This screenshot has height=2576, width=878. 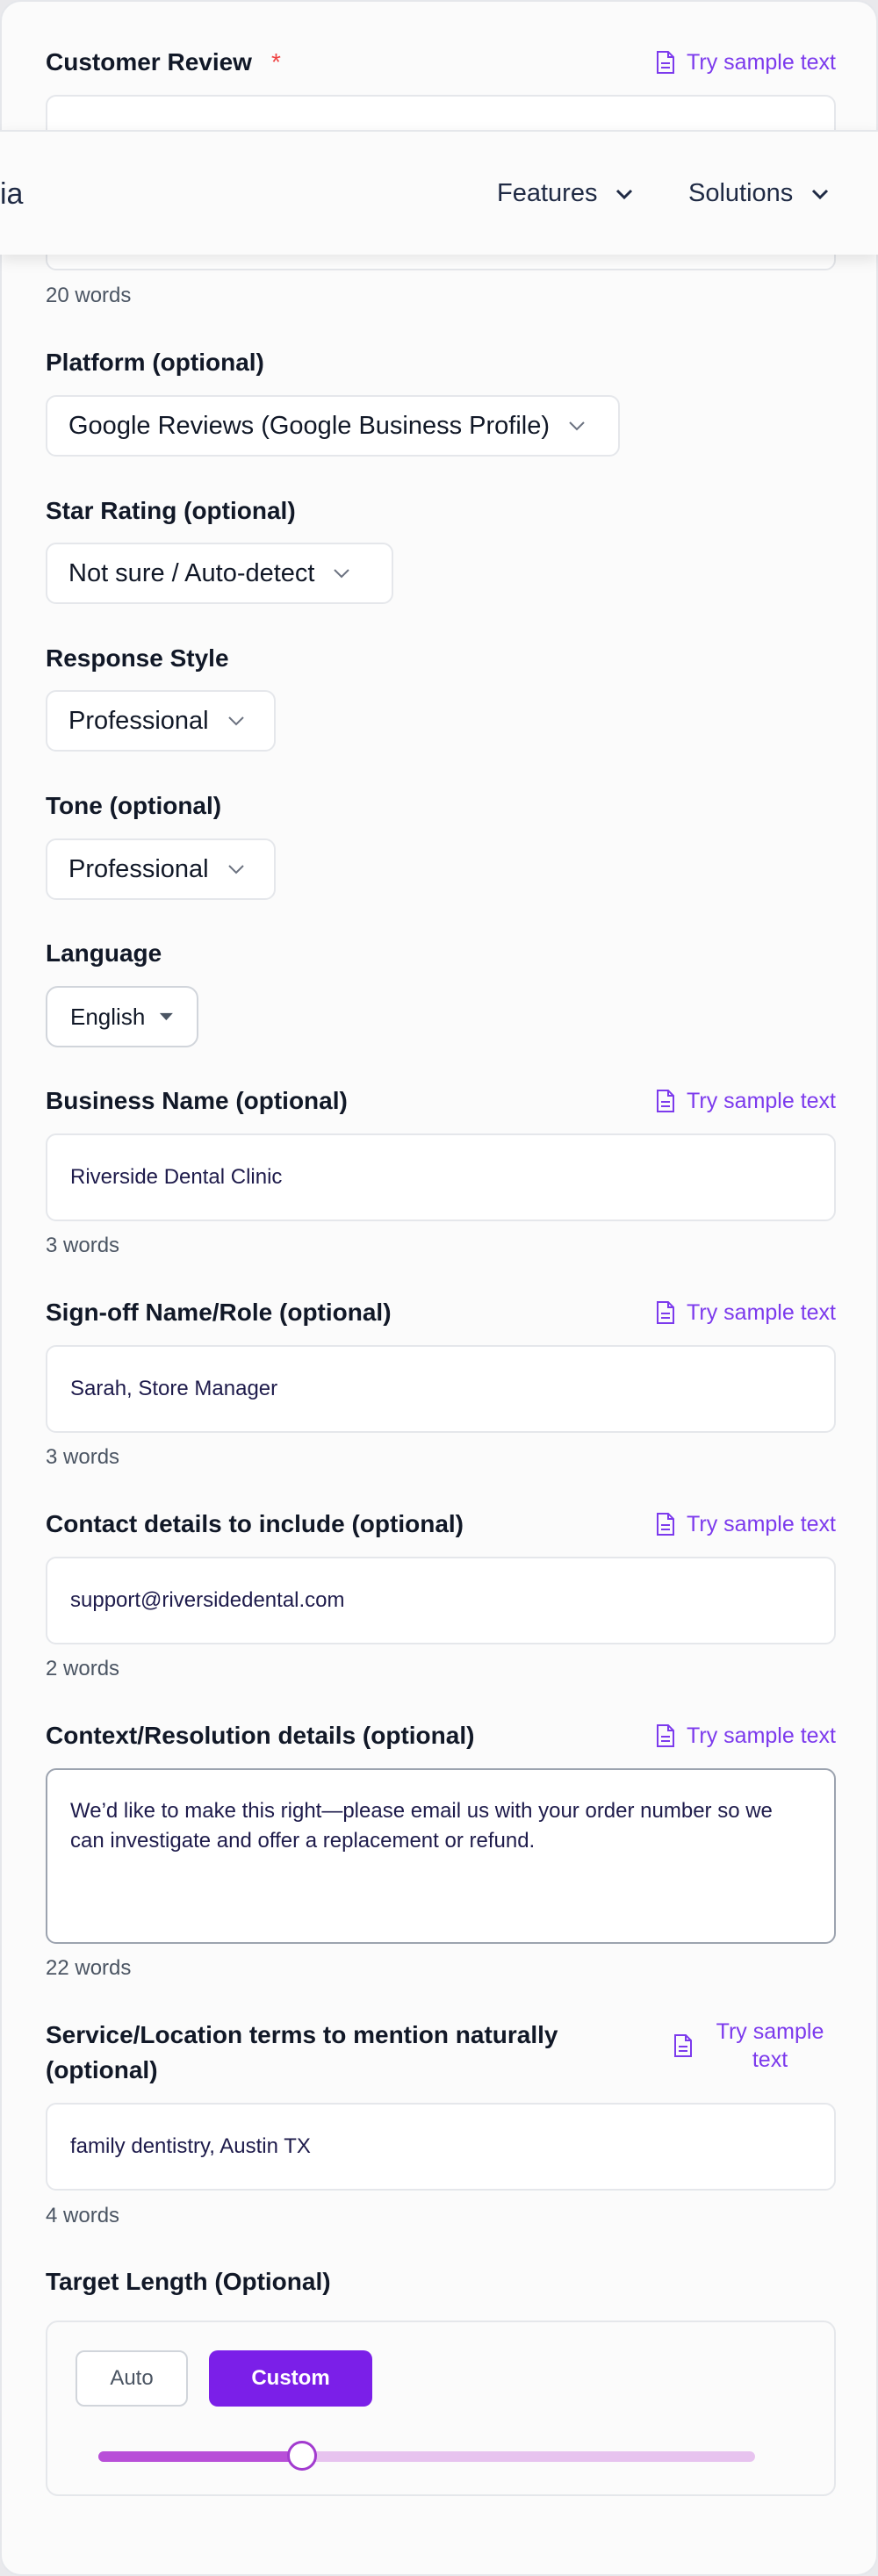 I want to click on signoff-word-count: 3 words, so click(x=83, y=1457).